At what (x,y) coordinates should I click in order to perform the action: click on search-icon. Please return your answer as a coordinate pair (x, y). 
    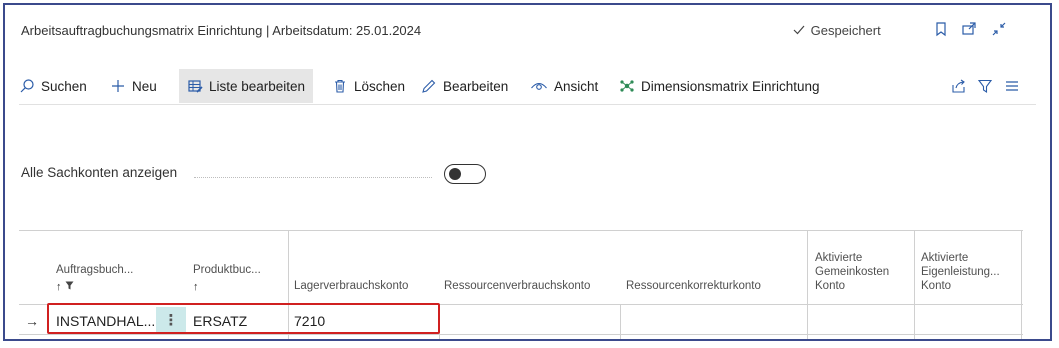
    Looking at the image, I should click on (27, 86).